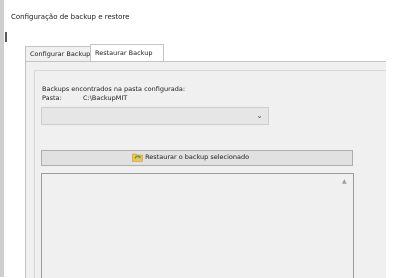  I want to click on folder-restore-icon, so click(137, 157).